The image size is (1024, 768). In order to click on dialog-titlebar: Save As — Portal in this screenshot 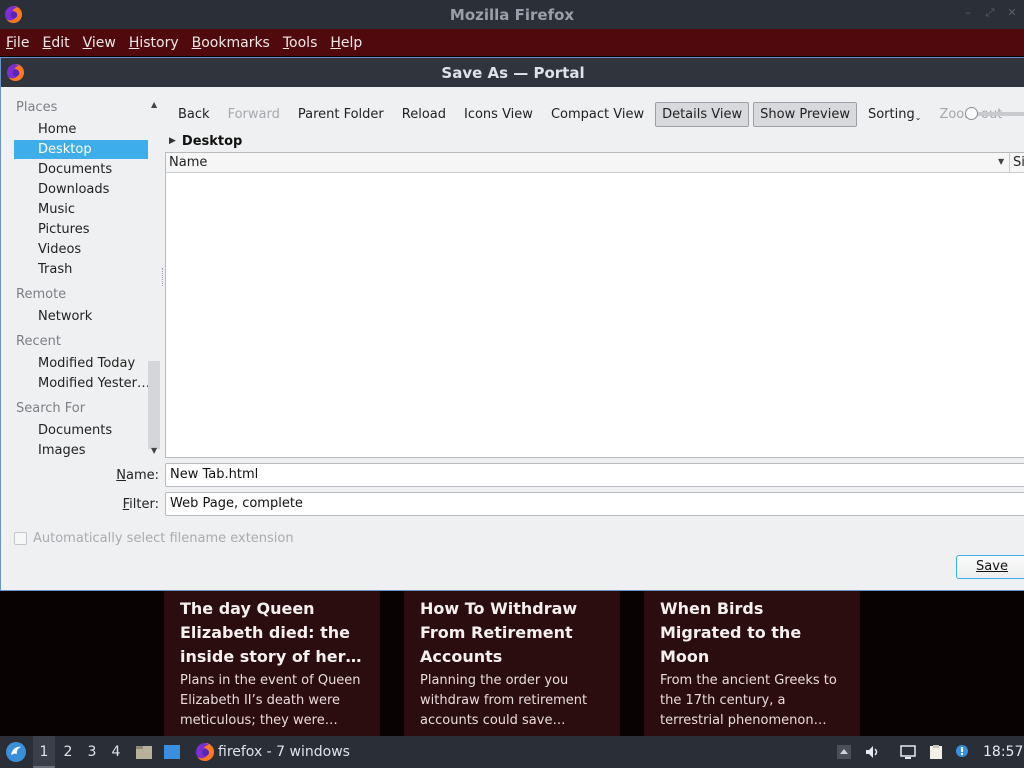, I will do `click(512, 72)`.